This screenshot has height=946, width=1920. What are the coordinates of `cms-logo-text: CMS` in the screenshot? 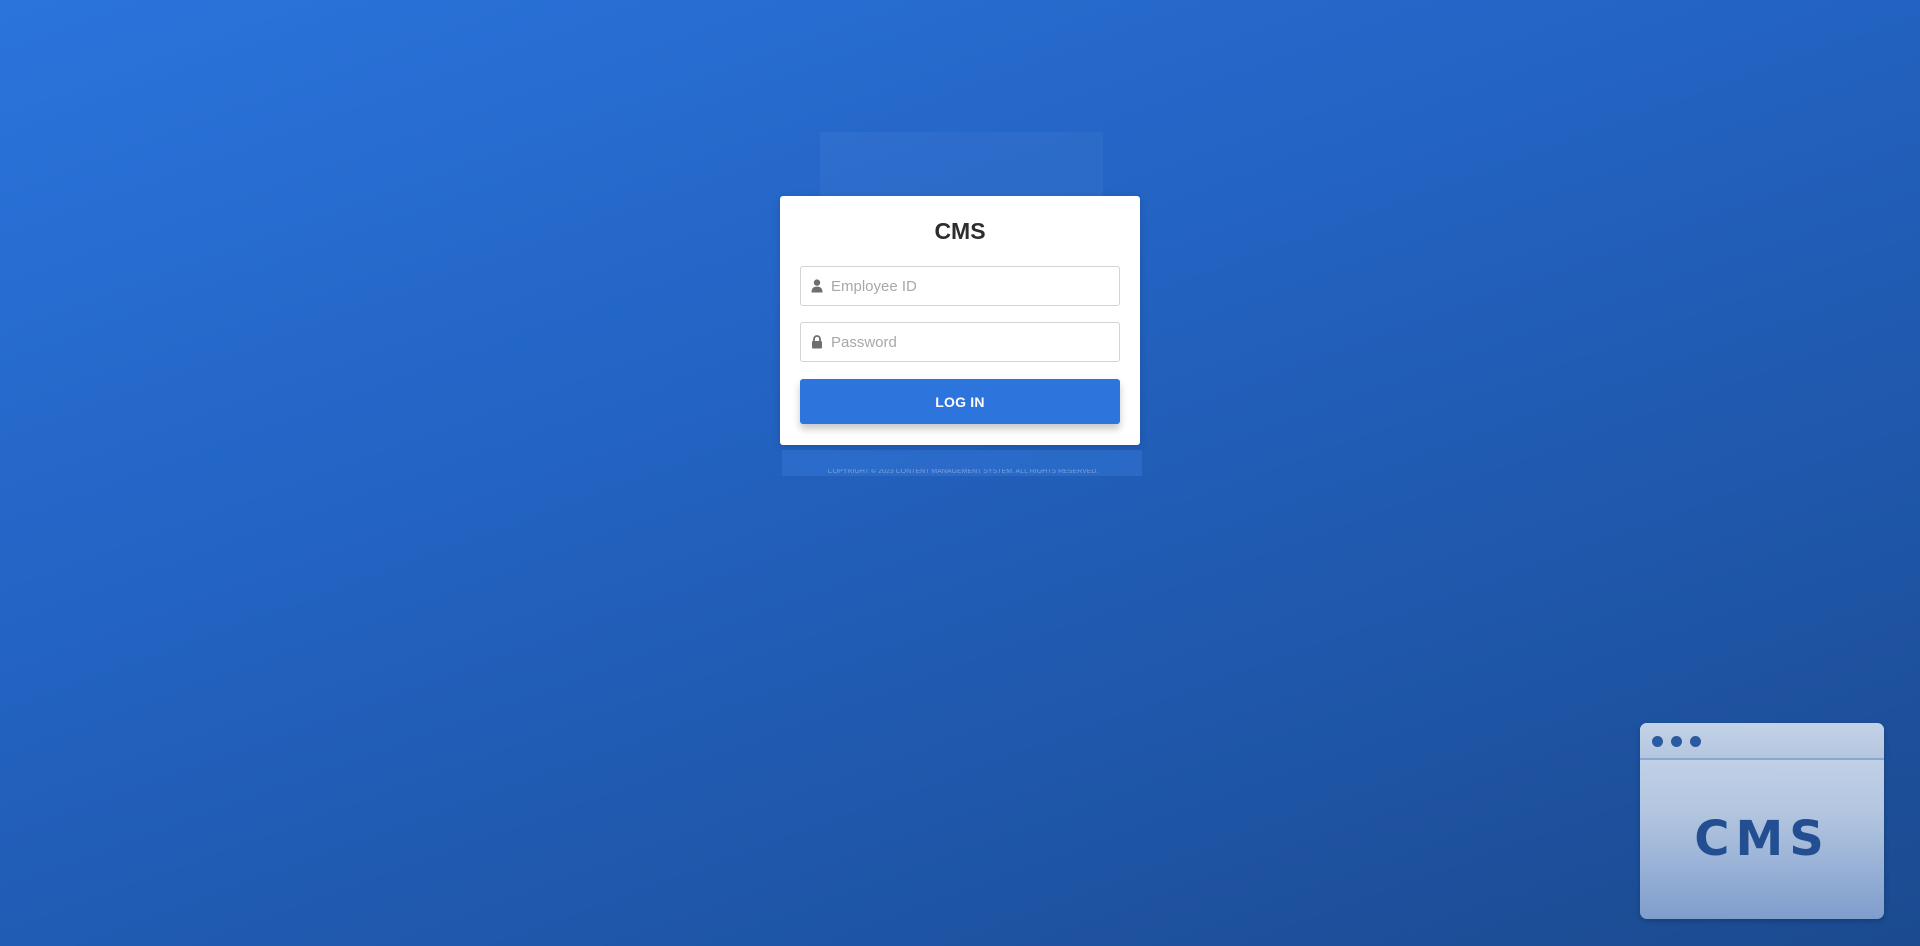 It's located at (1762, 839).